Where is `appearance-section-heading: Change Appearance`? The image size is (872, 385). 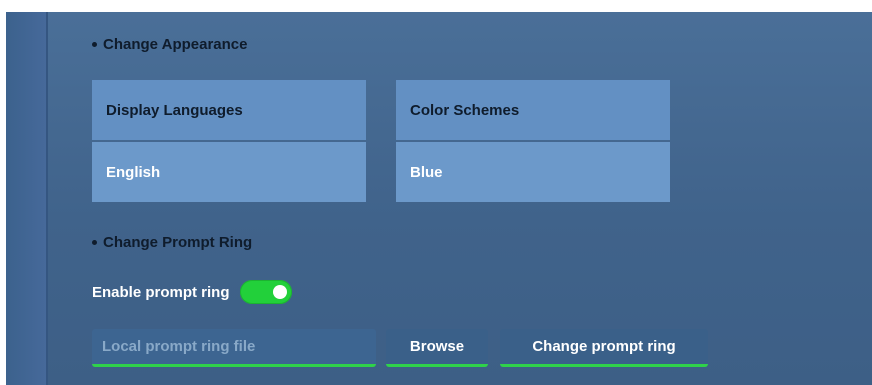 appearance-section-heading: Change Appearance is located at coordinates (170, 44).